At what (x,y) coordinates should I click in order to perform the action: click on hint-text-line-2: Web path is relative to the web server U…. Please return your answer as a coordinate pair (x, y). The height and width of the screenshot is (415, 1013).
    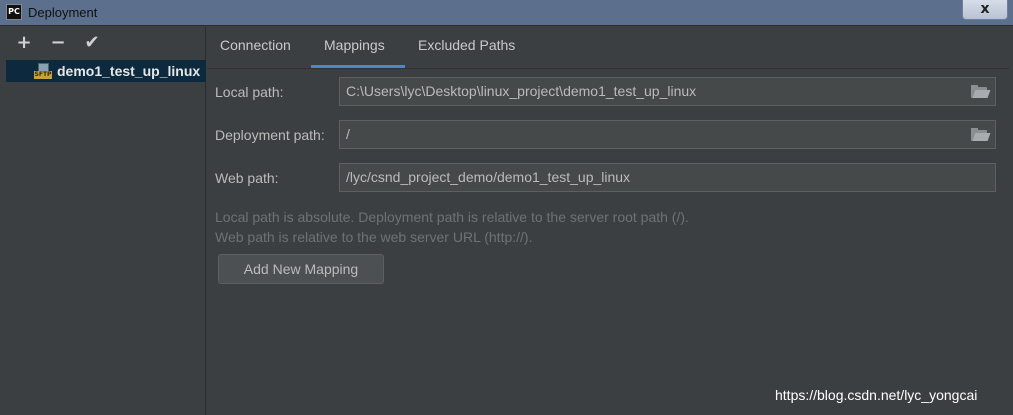
    Looking at the image, I should click on (374, 237).